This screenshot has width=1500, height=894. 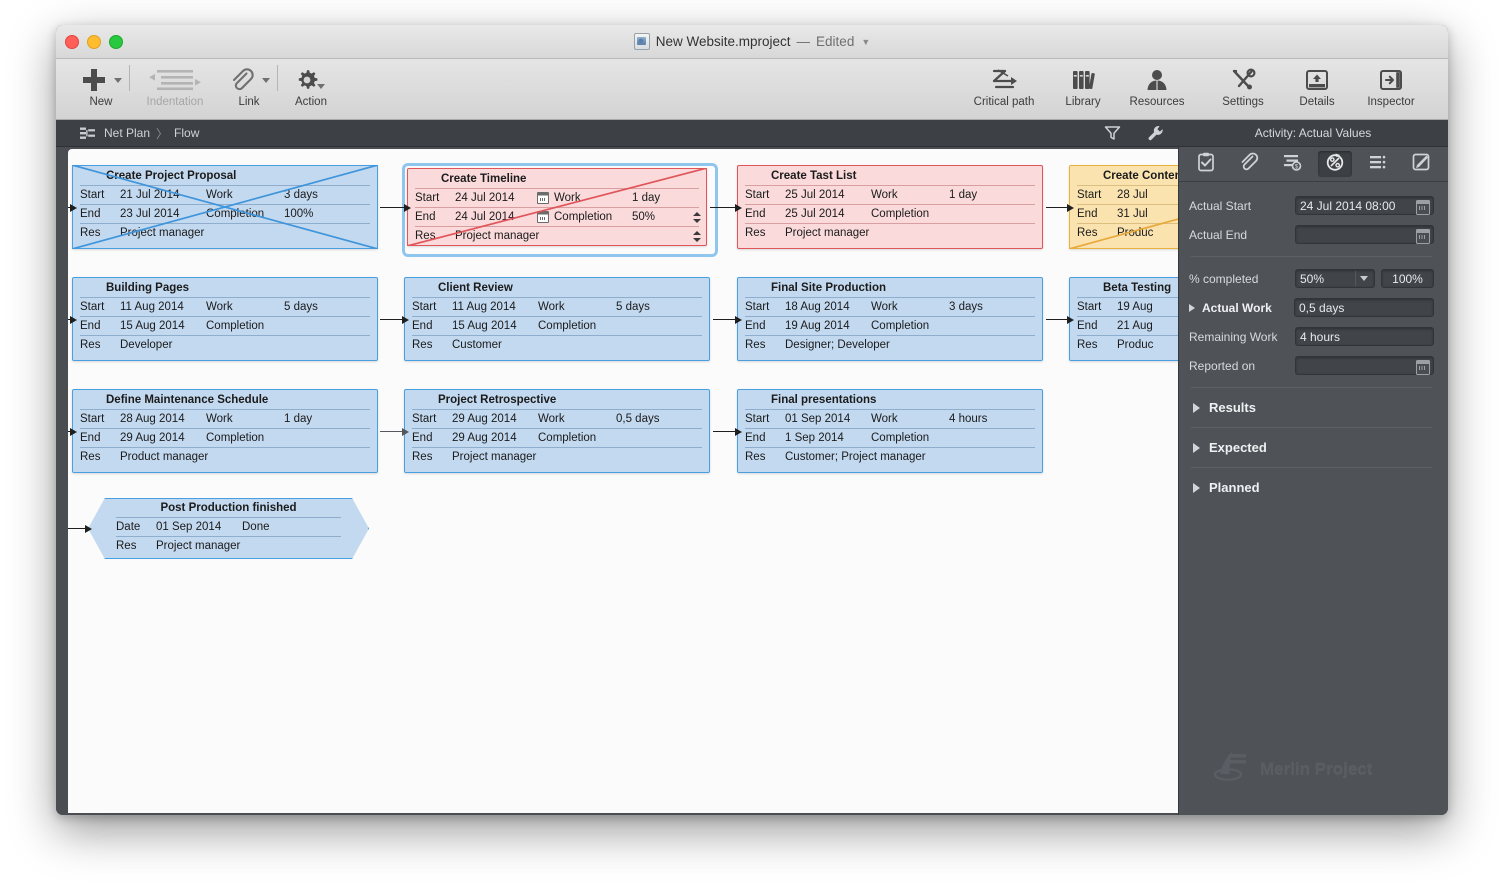 I want to click on value-end: 23 Jul 2014, so click(x=163, y=214).